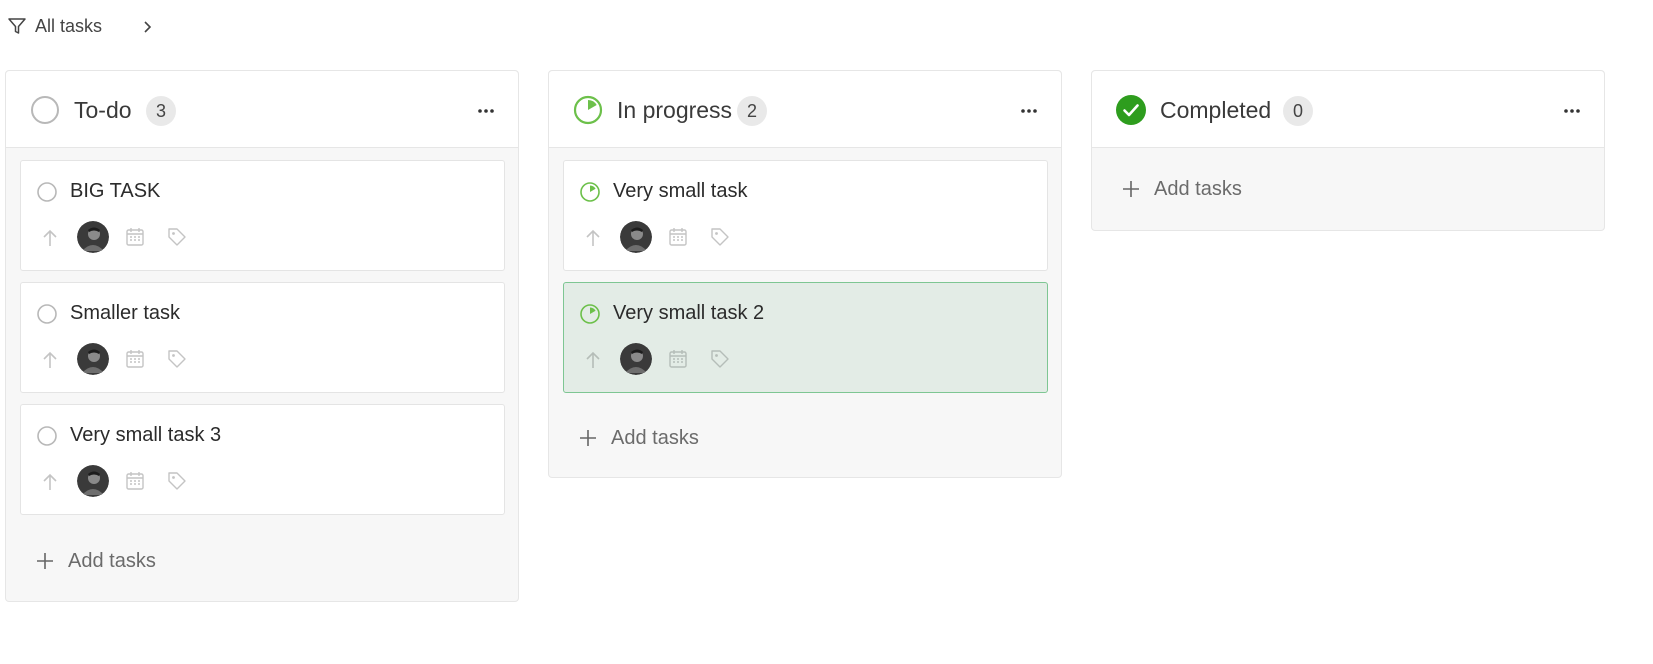  I want to click on task-count-badge: 0, so click(1298, 111).